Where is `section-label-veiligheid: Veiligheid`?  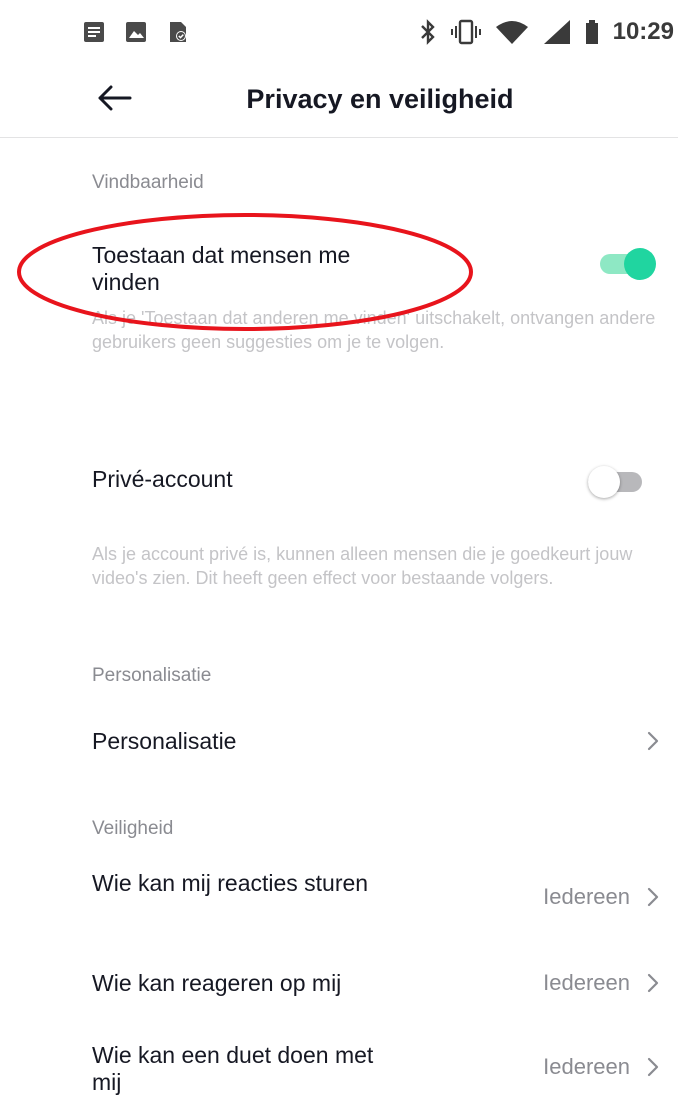 section-label-veiligheid: Veiligheid is located at coordinates (133, 828).